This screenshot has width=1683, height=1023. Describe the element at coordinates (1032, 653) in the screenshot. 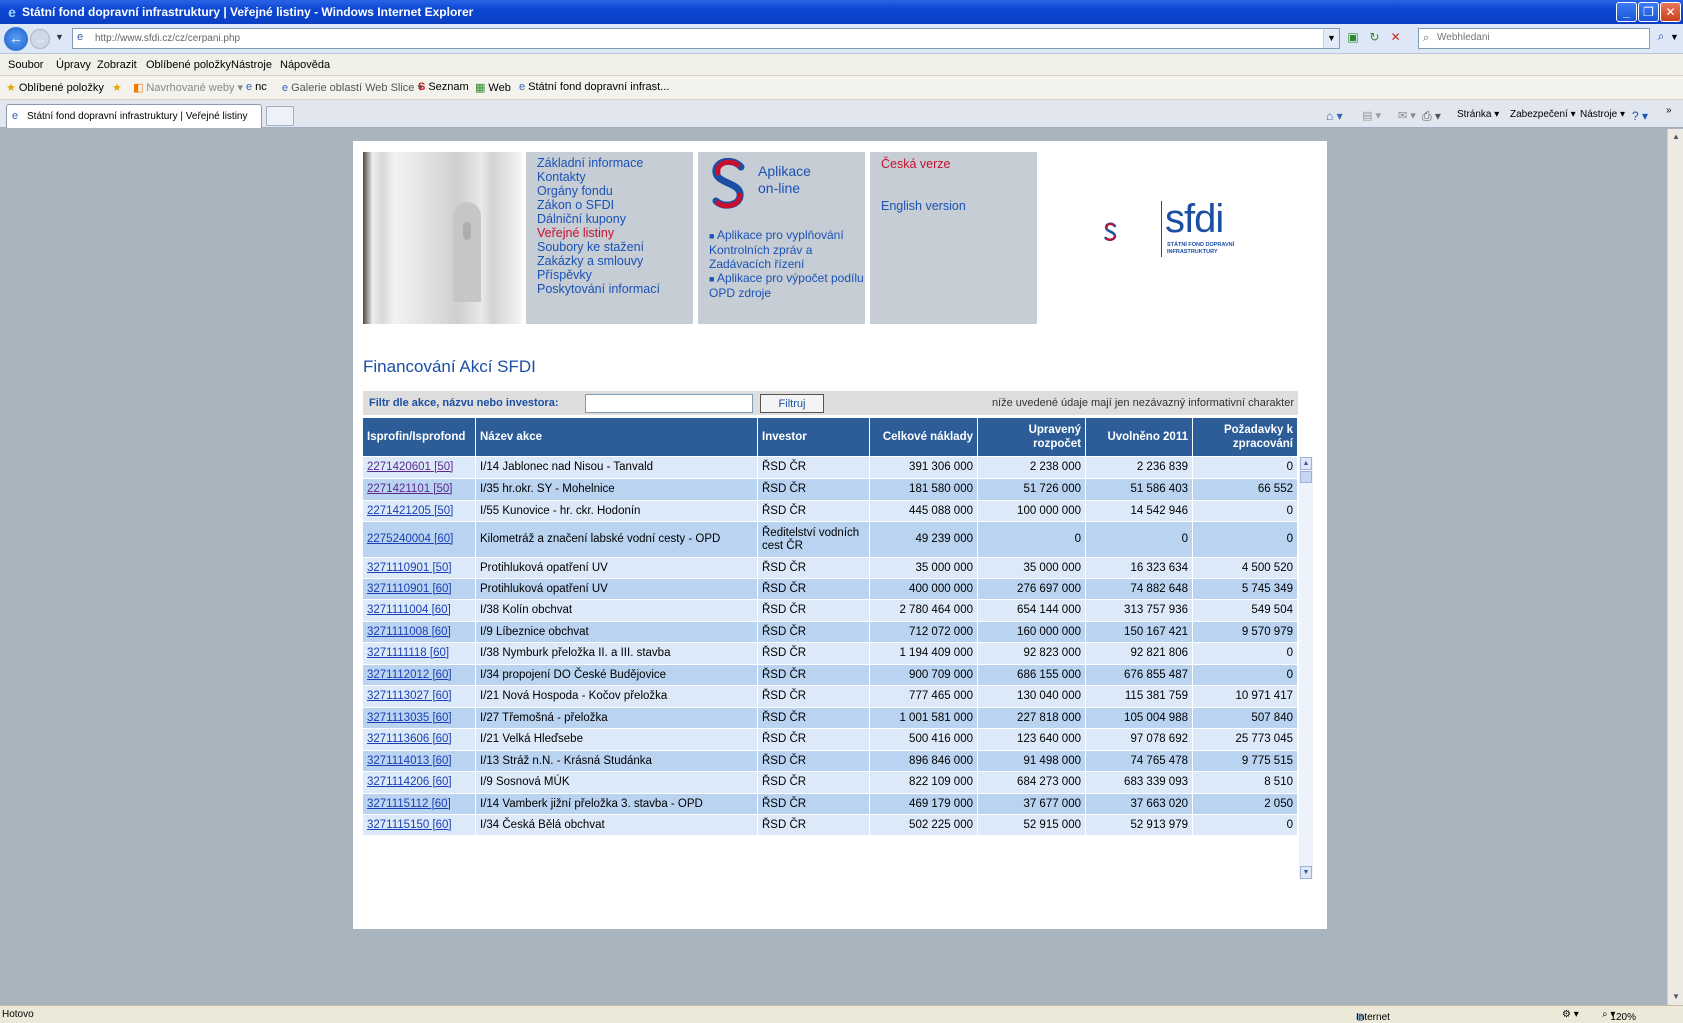

I see `cell-upraveny: 92 823 000` at that location.